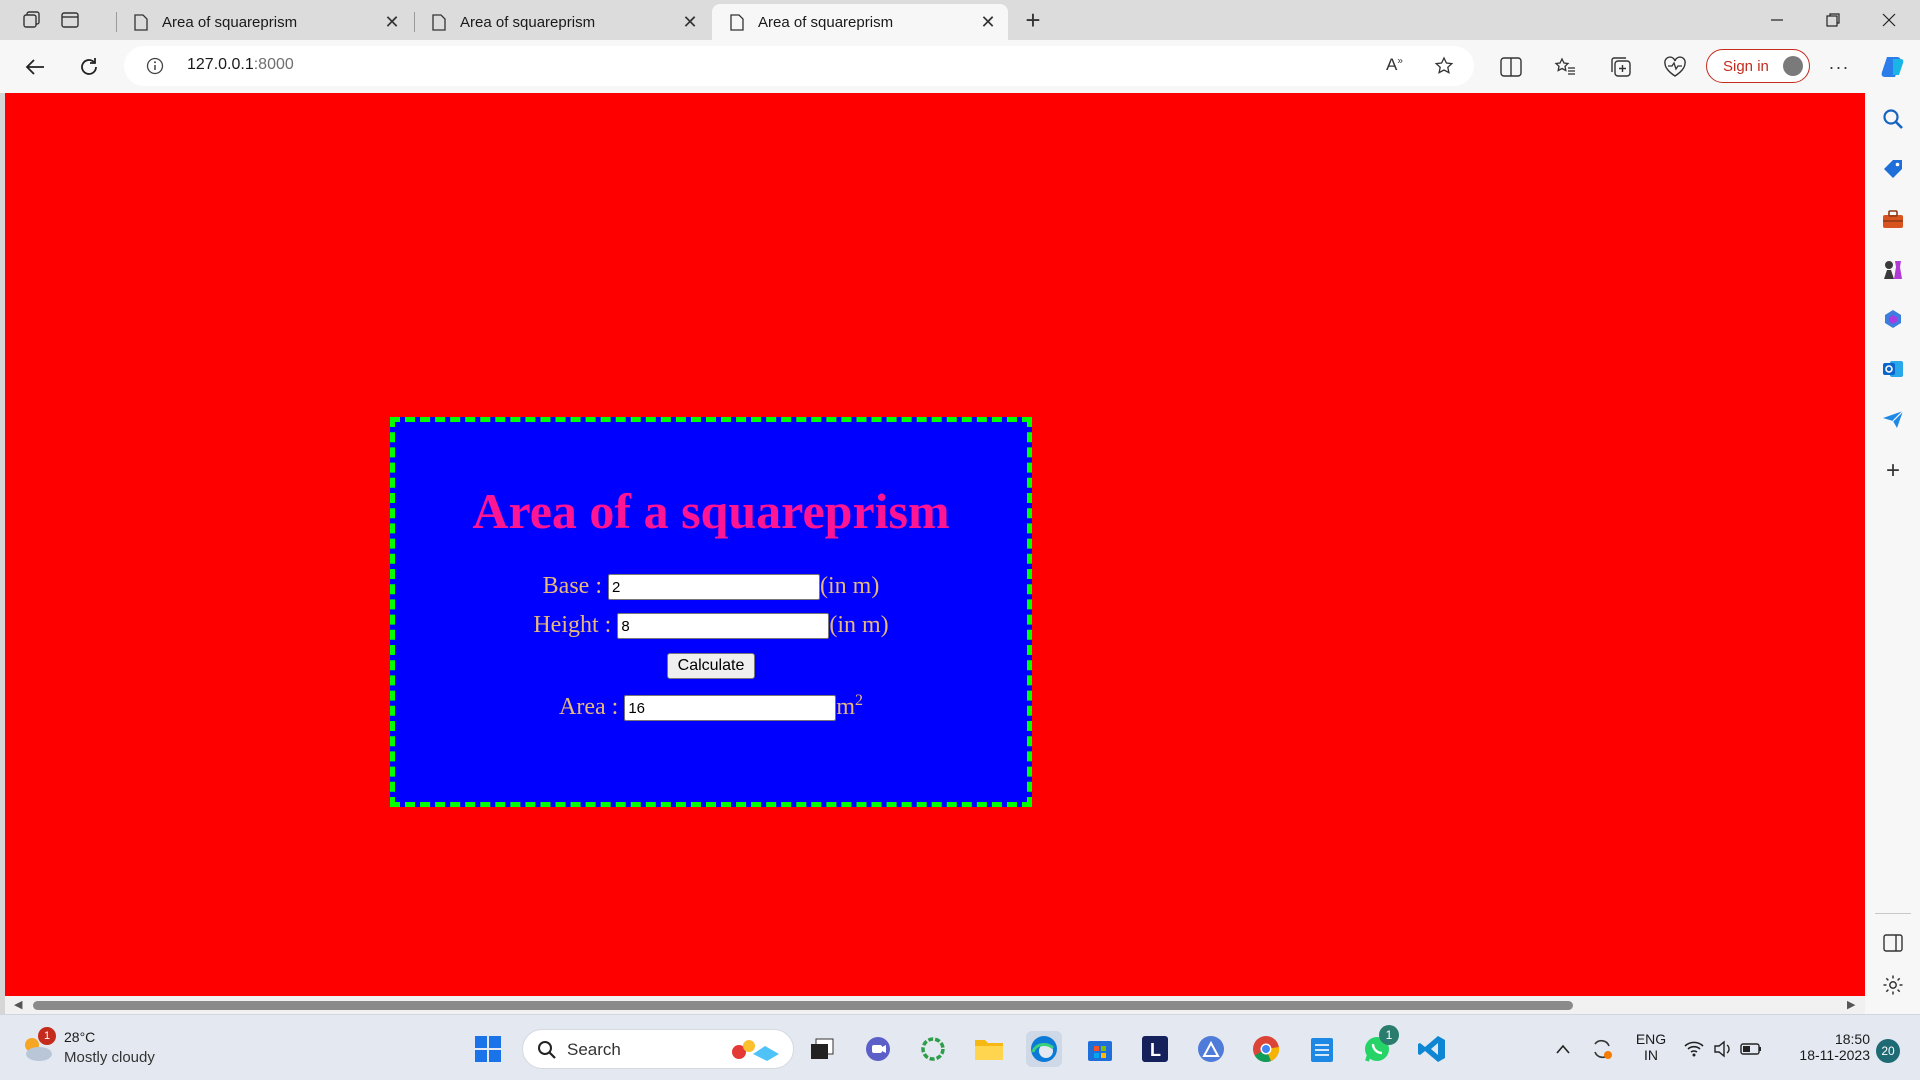  What do you see at coordinates (1893, 319) in the screenshot?
I see `microsoft365-icon` at bounding box center [1893, 319].